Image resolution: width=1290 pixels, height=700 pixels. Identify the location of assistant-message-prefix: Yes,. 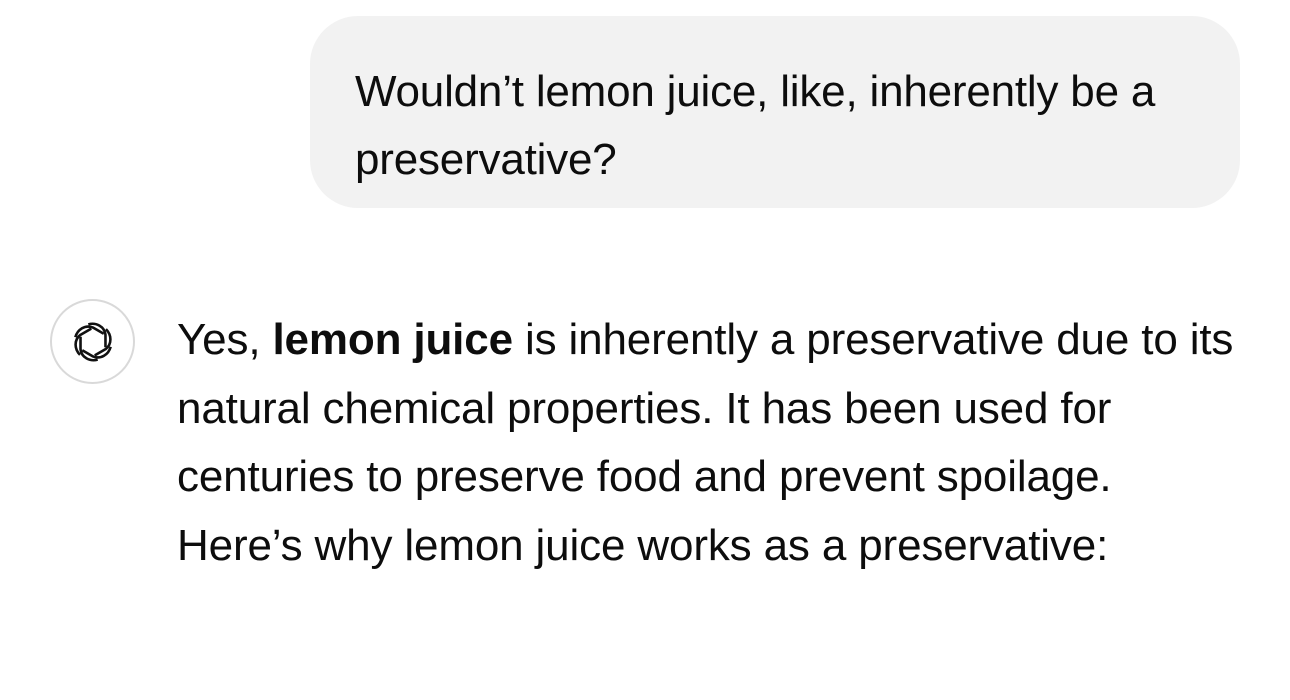
(225, 339).